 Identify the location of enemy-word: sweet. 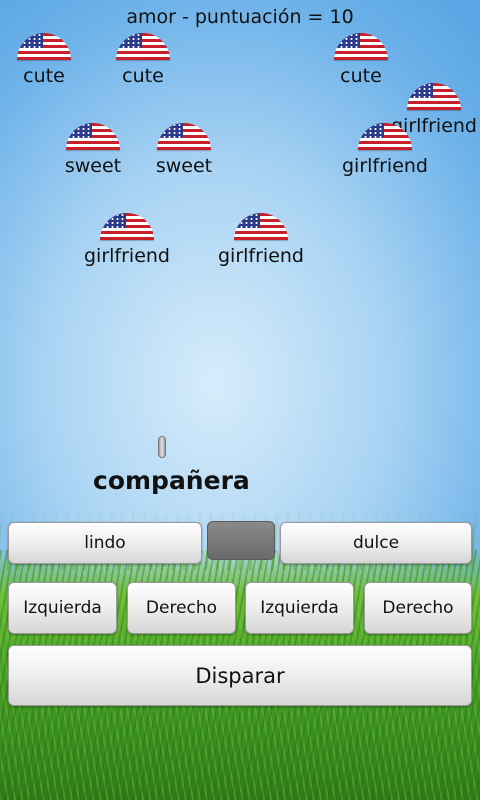
(184, 166).